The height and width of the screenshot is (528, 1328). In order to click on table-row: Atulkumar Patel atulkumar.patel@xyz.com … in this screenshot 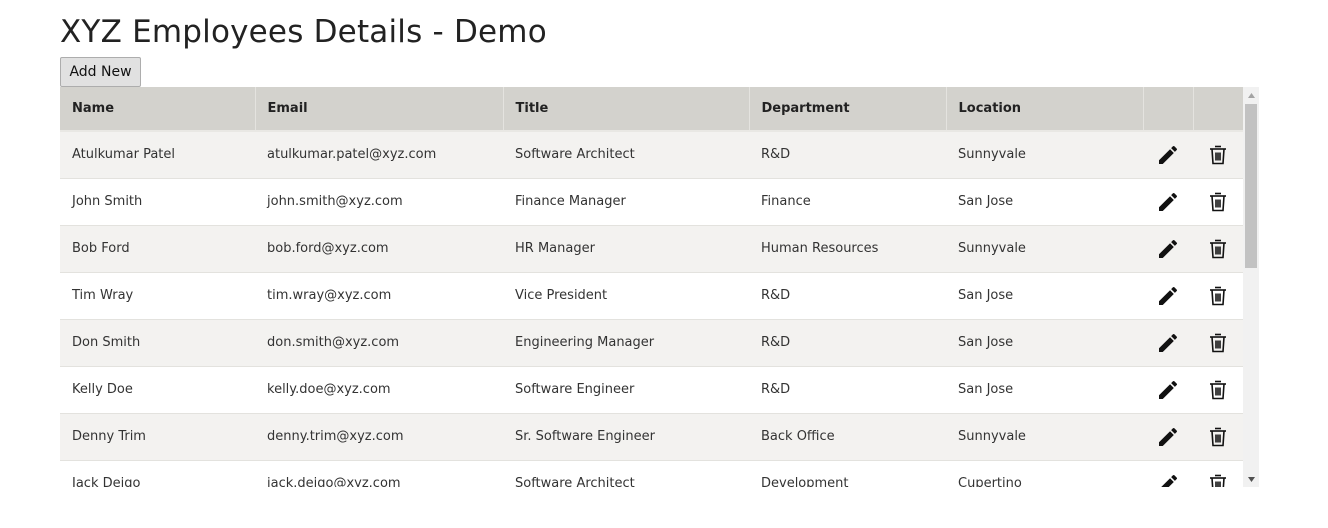, I will do `click(651, 155)`.